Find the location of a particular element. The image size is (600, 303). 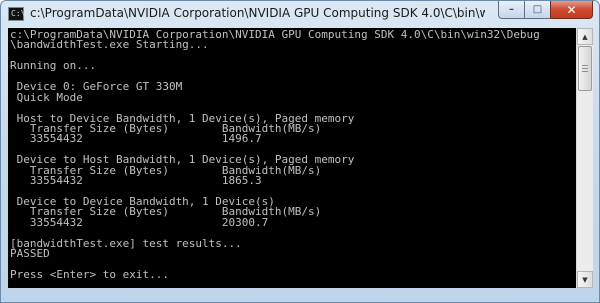

vertical-scrollbar: ▲ ▼ is located at coordinates (584, 158).